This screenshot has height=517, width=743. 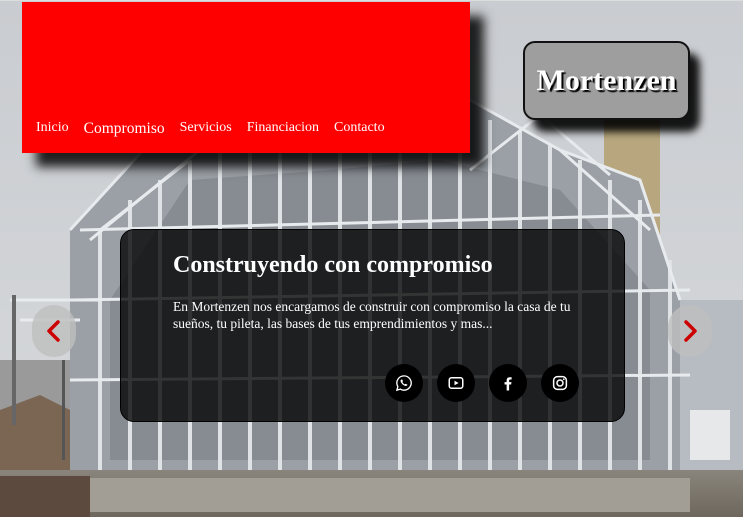 I want to click on nav-link-inicio: Inicio, so click(x=52, y=129).